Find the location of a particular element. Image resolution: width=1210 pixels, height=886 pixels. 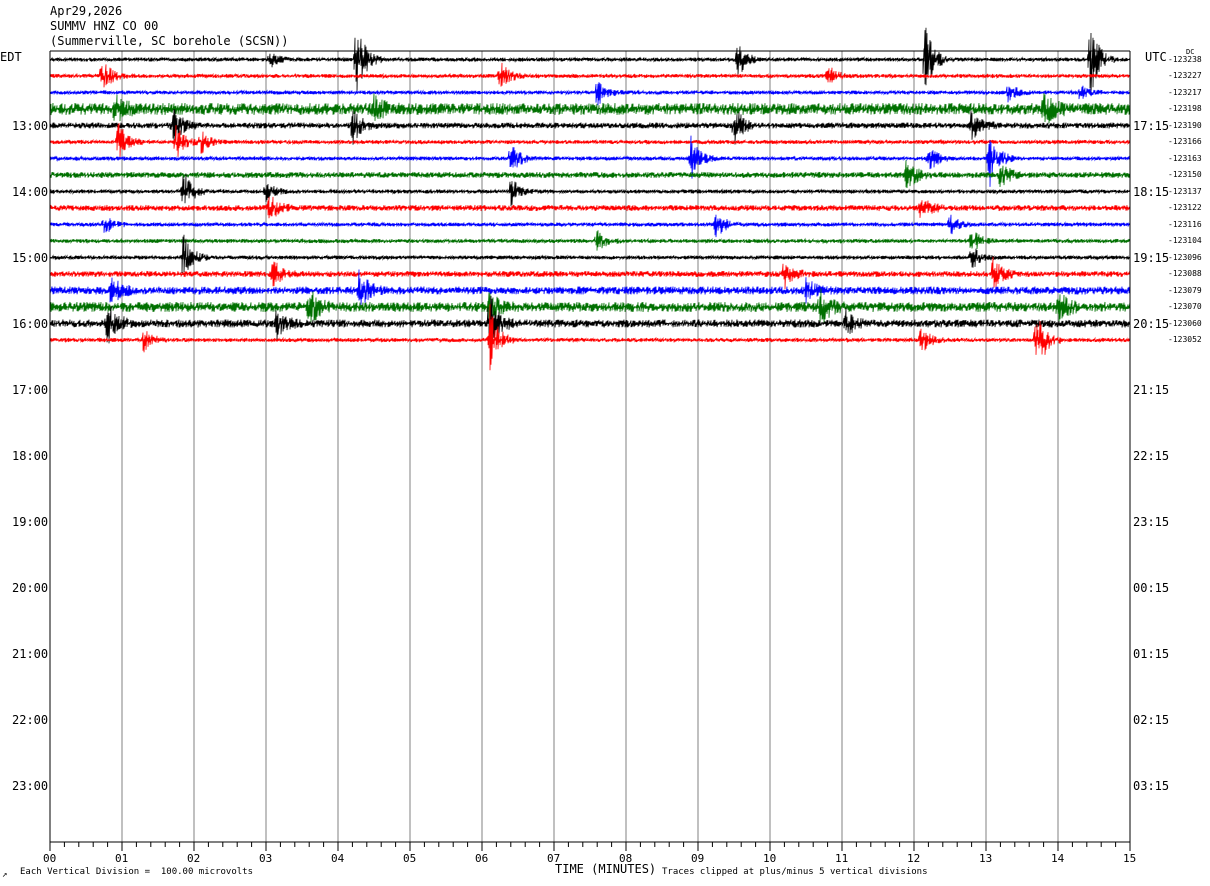

x-tick-label: 03 is located at coordinates (266, 858).